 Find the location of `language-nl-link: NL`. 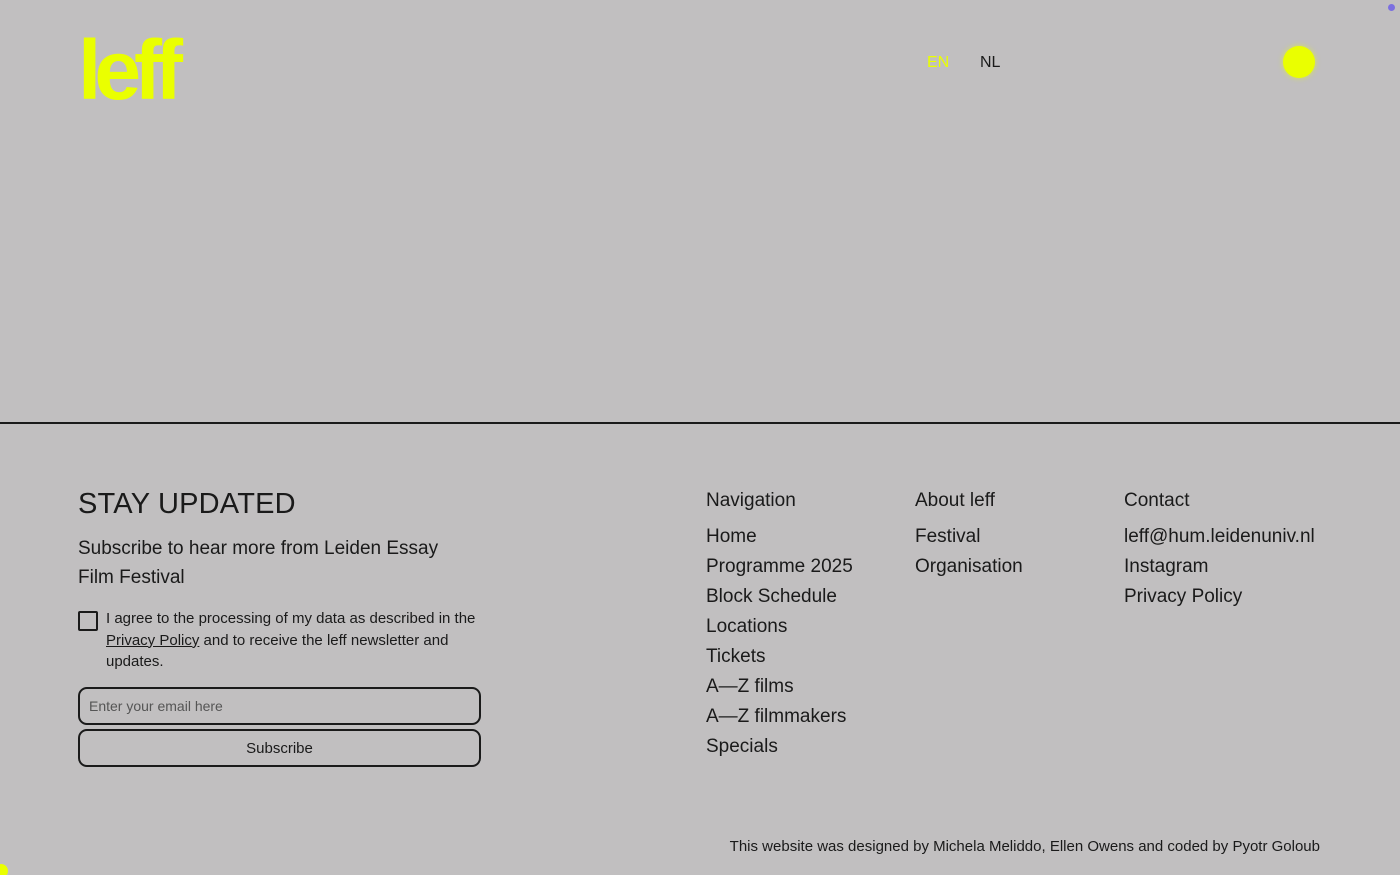

language-nl-link: NL is located at coordinates (990, 63).